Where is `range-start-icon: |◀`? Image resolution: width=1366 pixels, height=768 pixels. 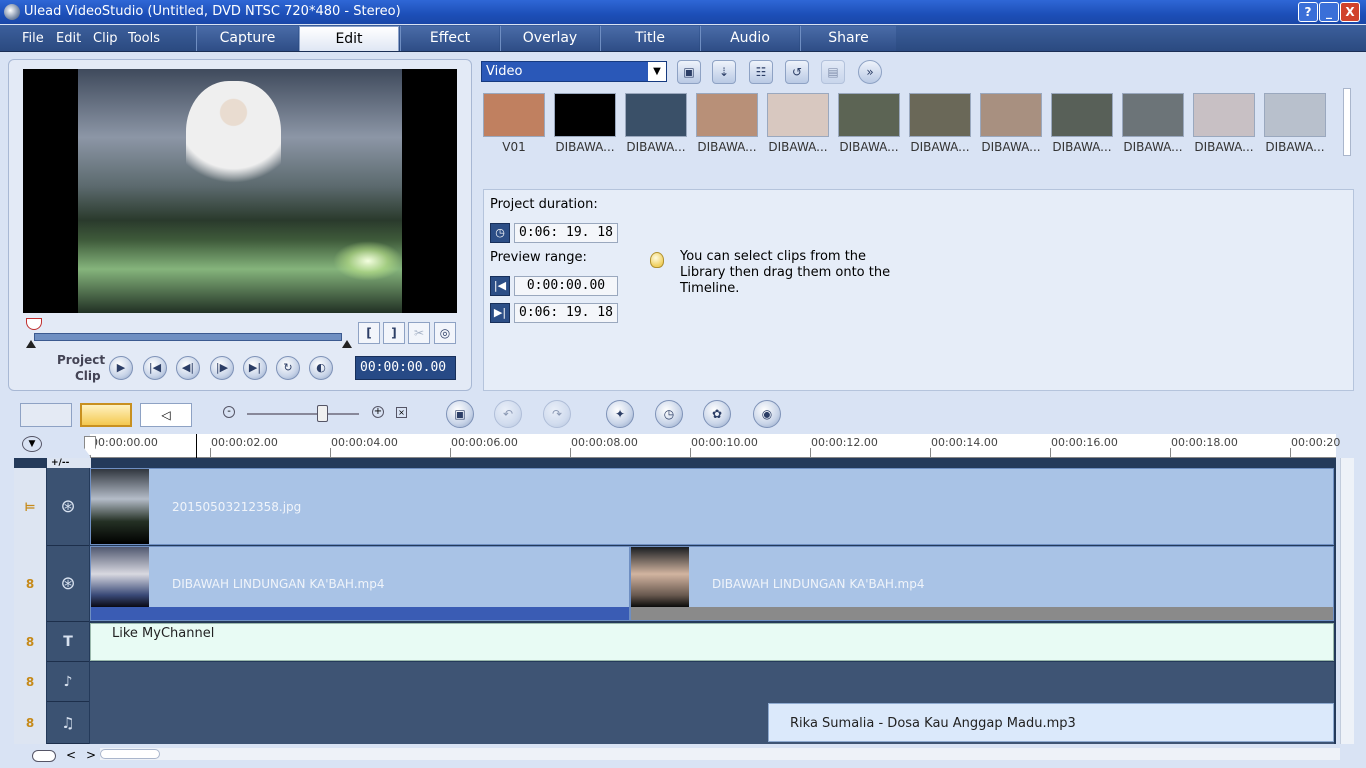 range-start-icon: |◀ is located at coordinates (500, 286).